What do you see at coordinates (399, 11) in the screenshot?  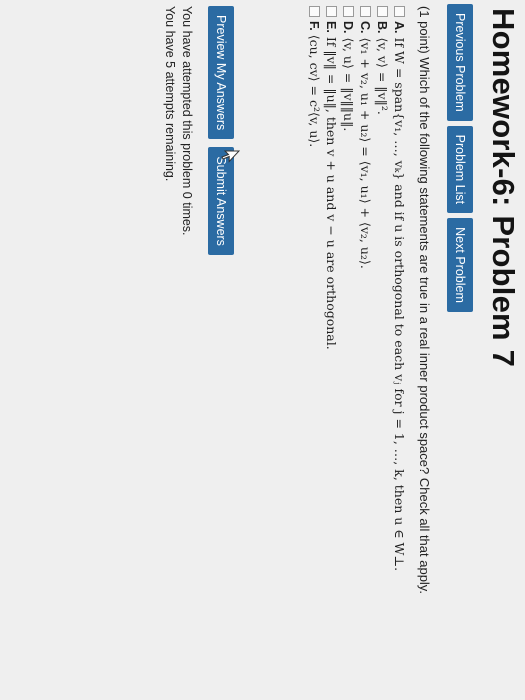 I see `option-a-checkbox` at bounding box center [399, 11].